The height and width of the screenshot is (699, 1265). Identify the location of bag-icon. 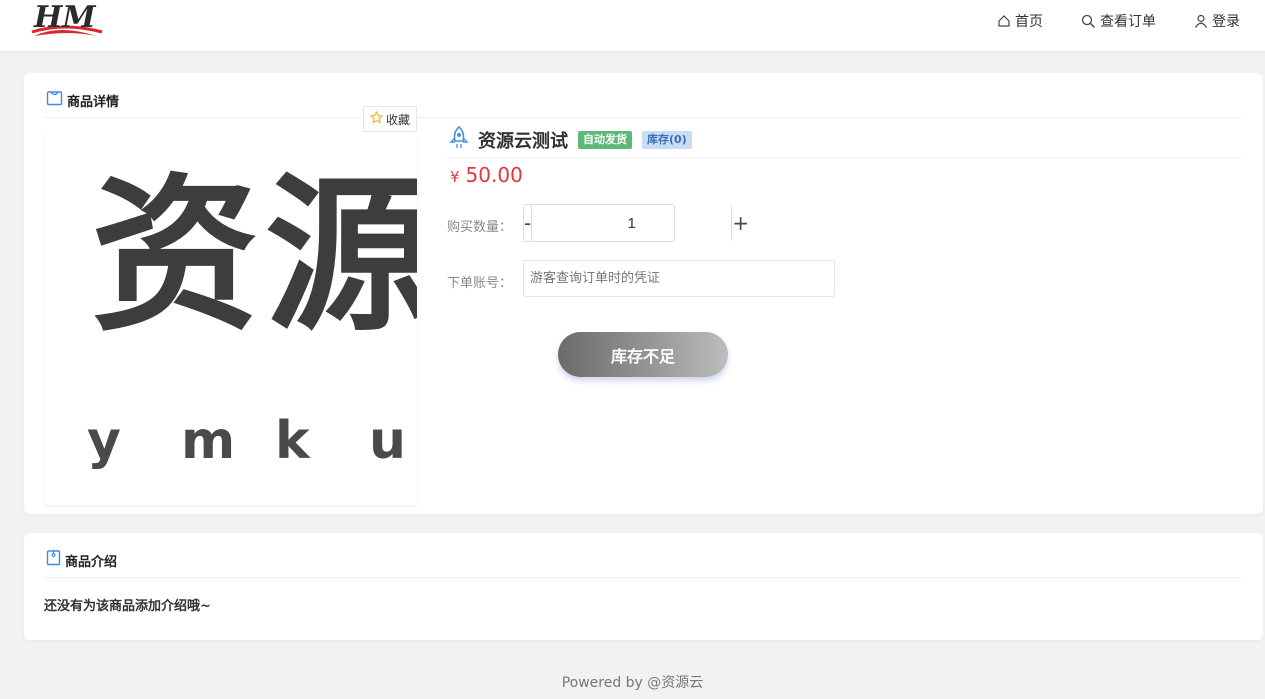
(54, 99).